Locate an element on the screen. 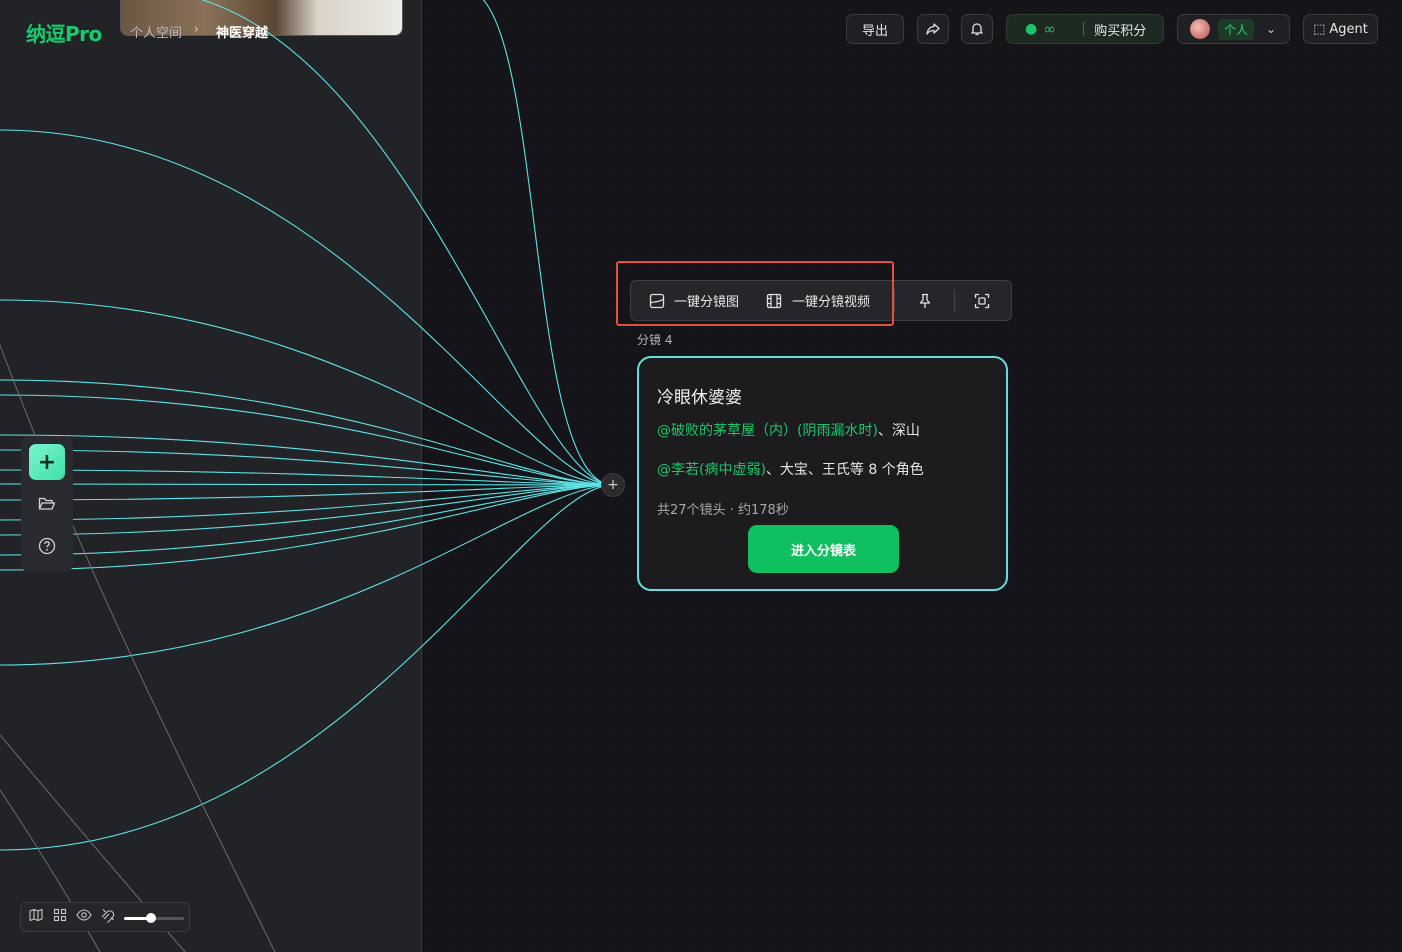 The height and width of the screenshot is (952, 1402). bell-icon is located at coordinates (977, 29).